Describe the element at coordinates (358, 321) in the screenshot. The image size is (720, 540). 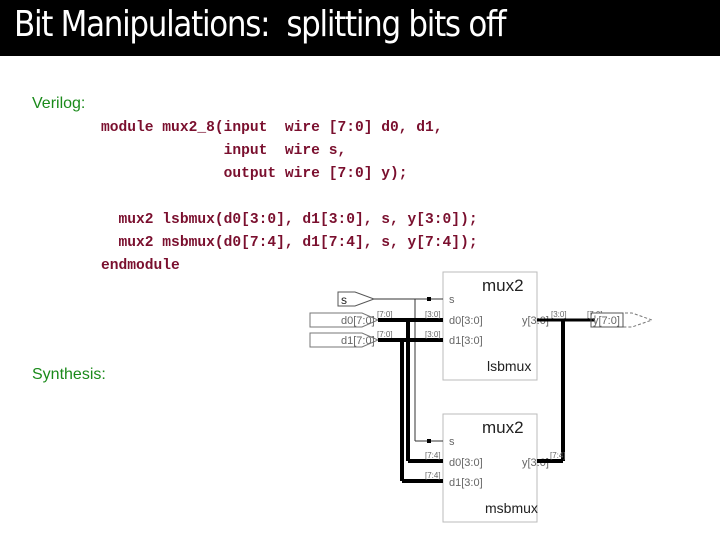
I see `d0-input-label: d0[7:0]` at that location.